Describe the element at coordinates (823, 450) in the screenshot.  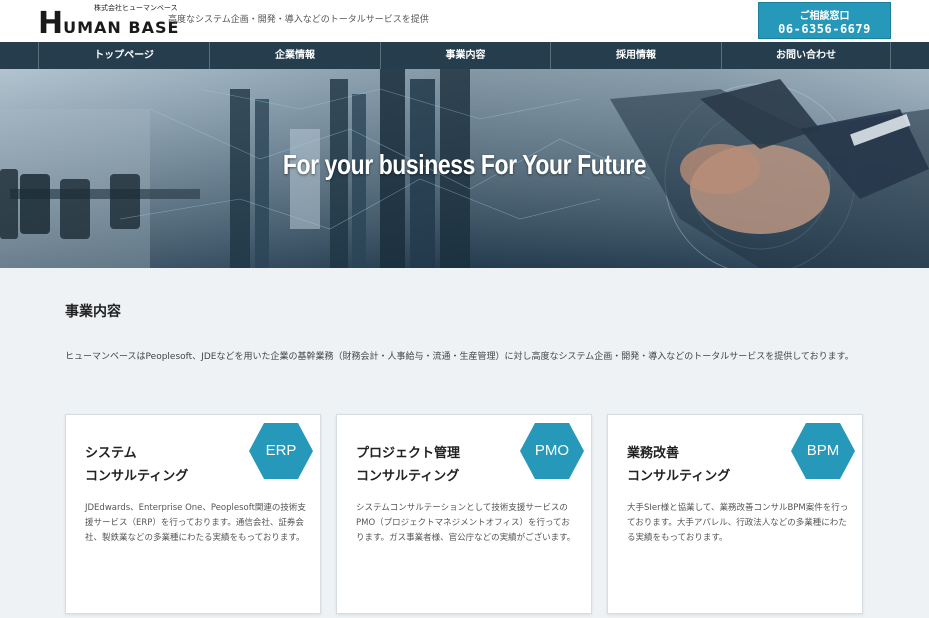
I see `card-badge: BPM` at that location.